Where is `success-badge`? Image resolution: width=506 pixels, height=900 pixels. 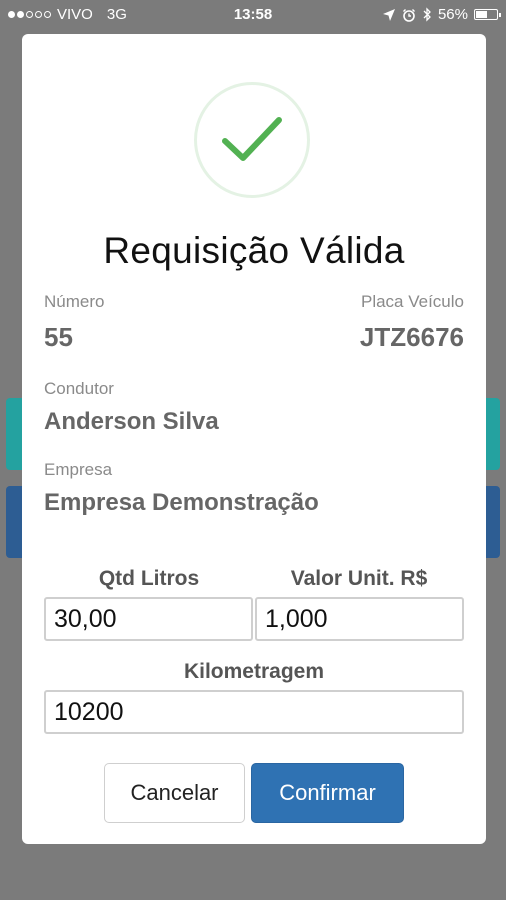 success-badge is located at coordinates (252, 140).